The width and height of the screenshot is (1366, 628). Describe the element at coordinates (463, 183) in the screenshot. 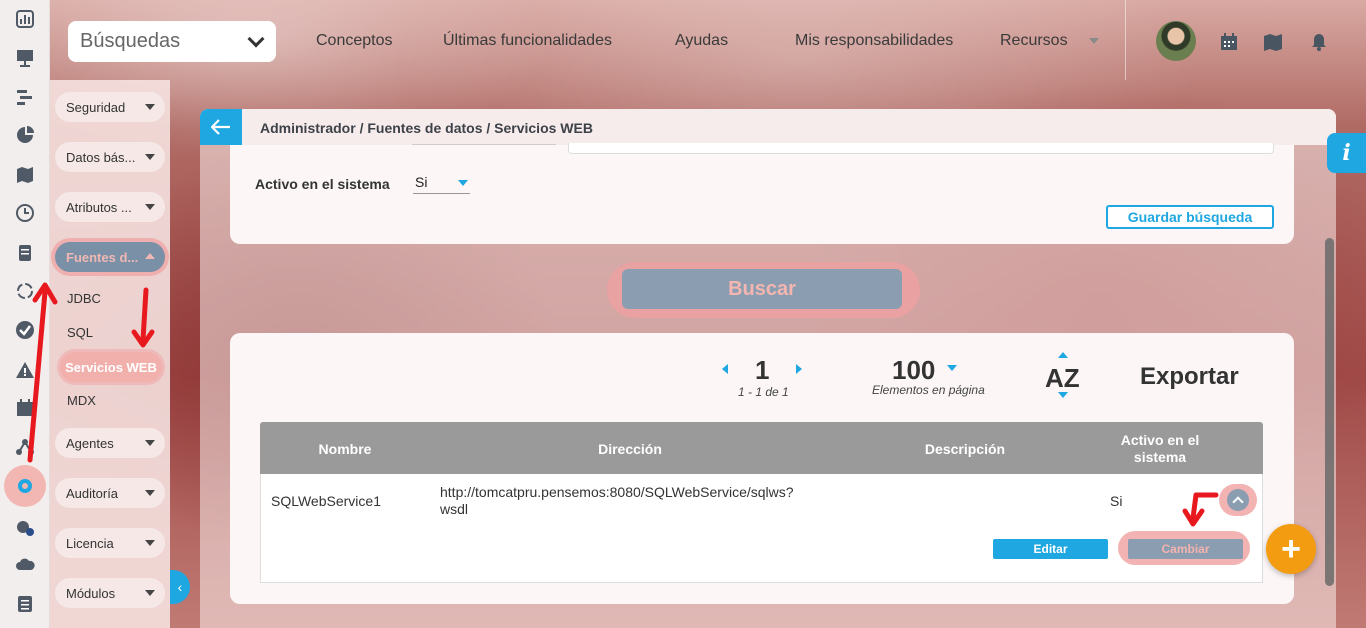

I see `dropdown-caret-icon` at that location.